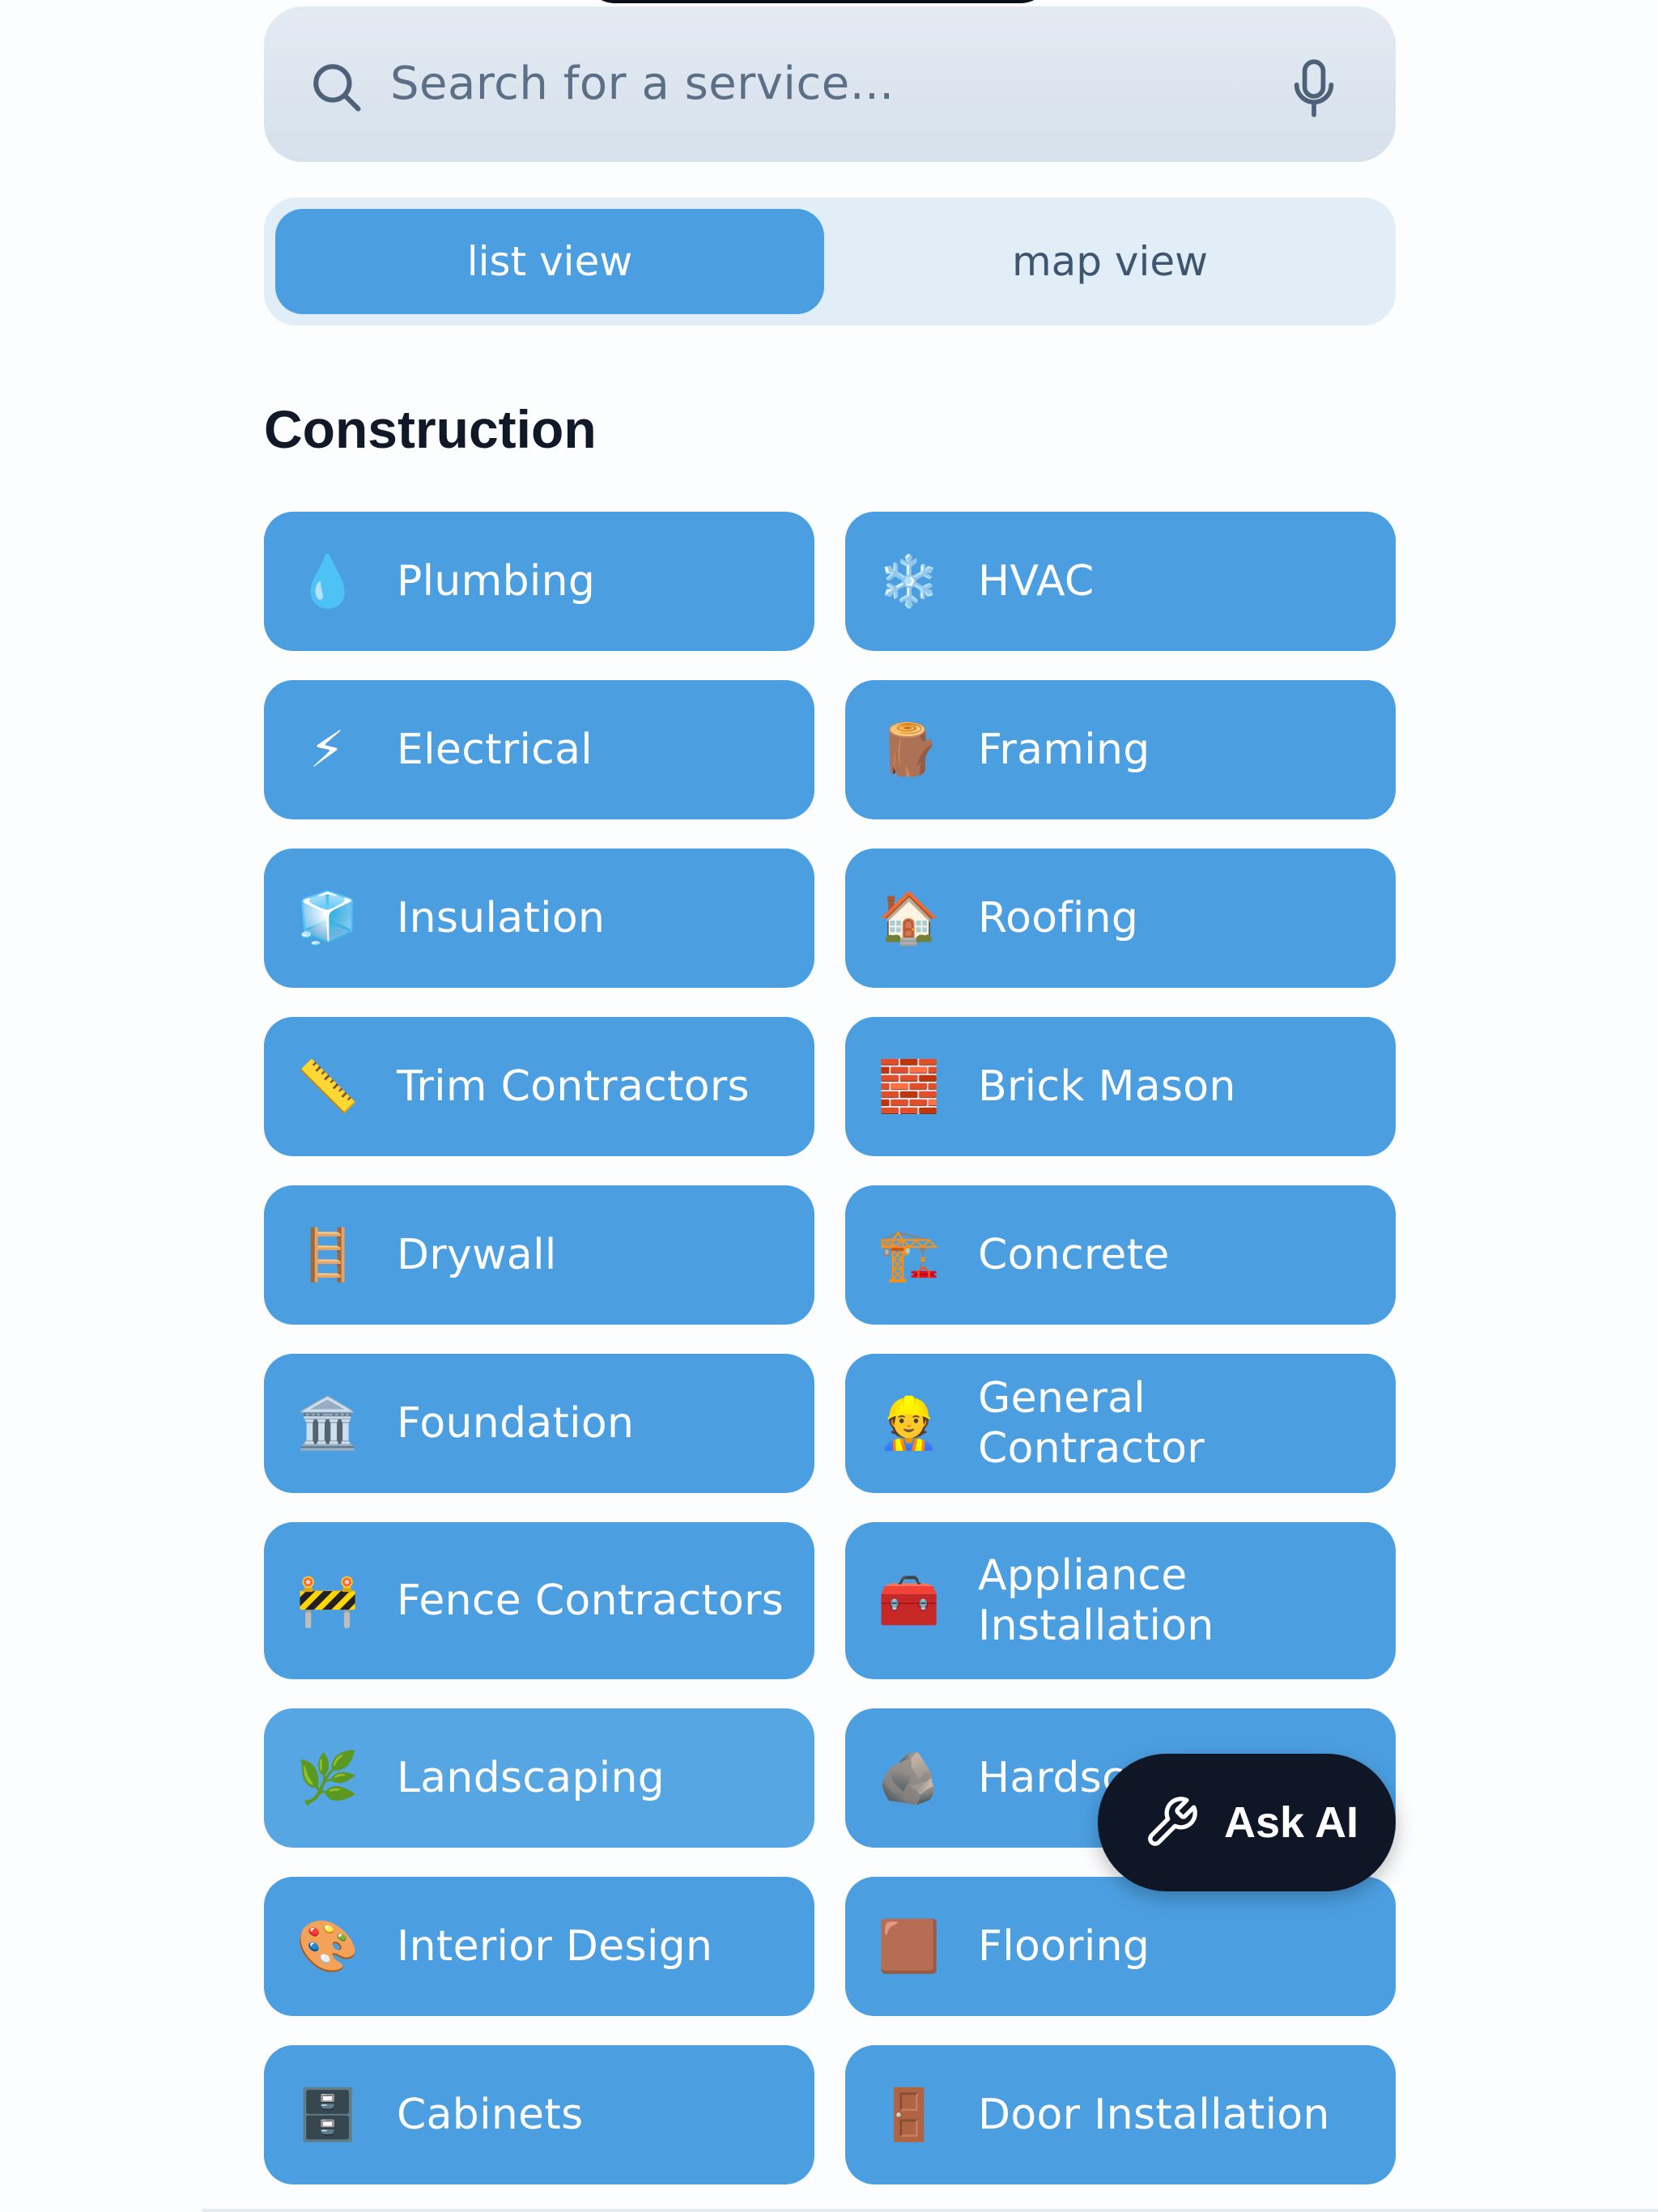  I want to click on bottom-divider, so click(930, 2211).